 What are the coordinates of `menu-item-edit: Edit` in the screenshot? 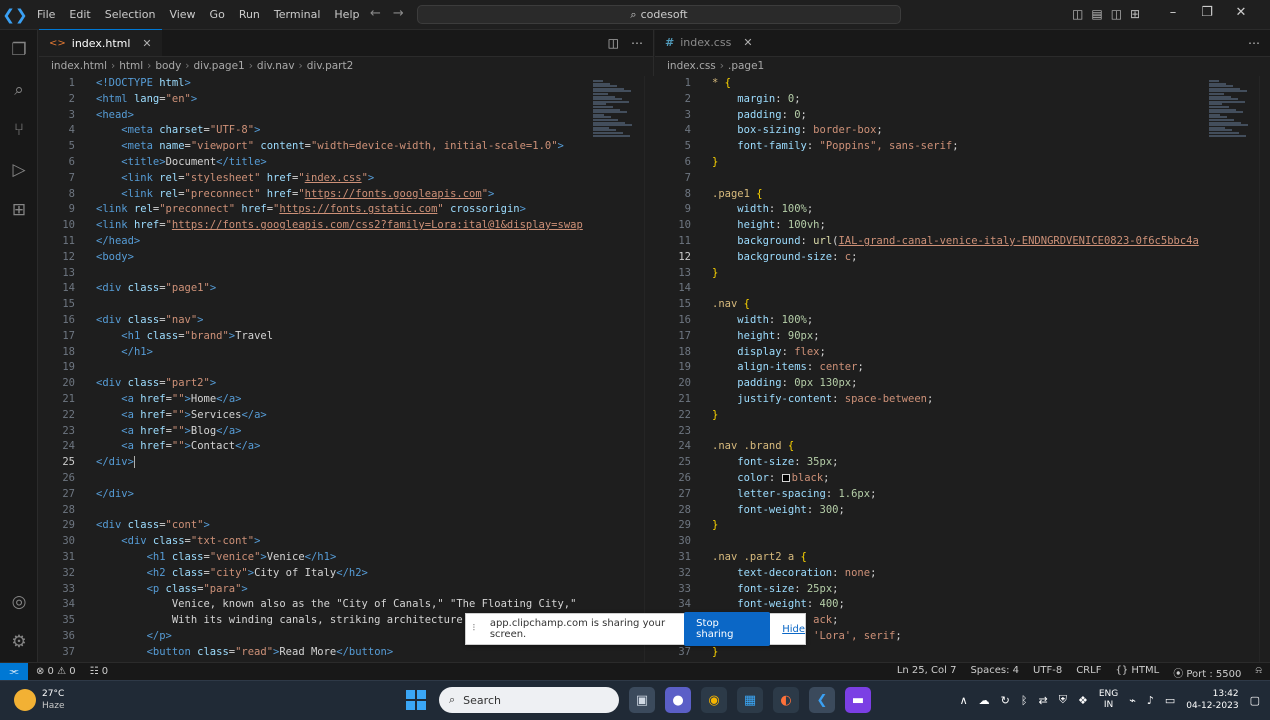 It's located at (79, 14).